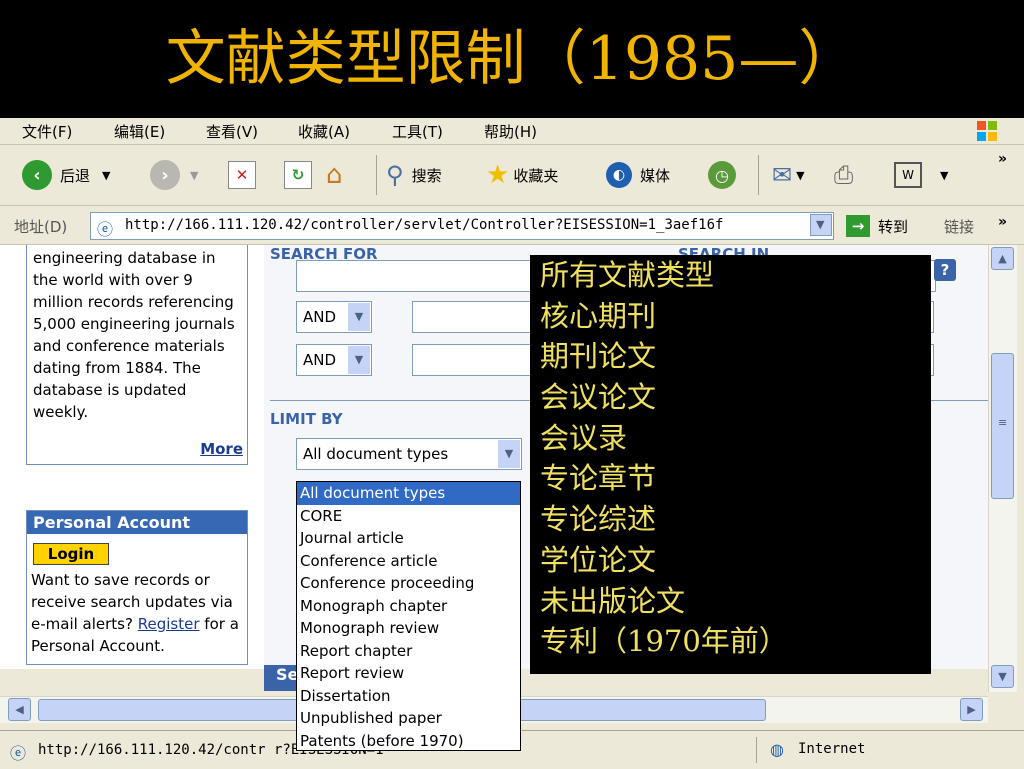 The height and width of the screenshot is (769, 1024). I want to click on more-link: More, so click(221, 449).